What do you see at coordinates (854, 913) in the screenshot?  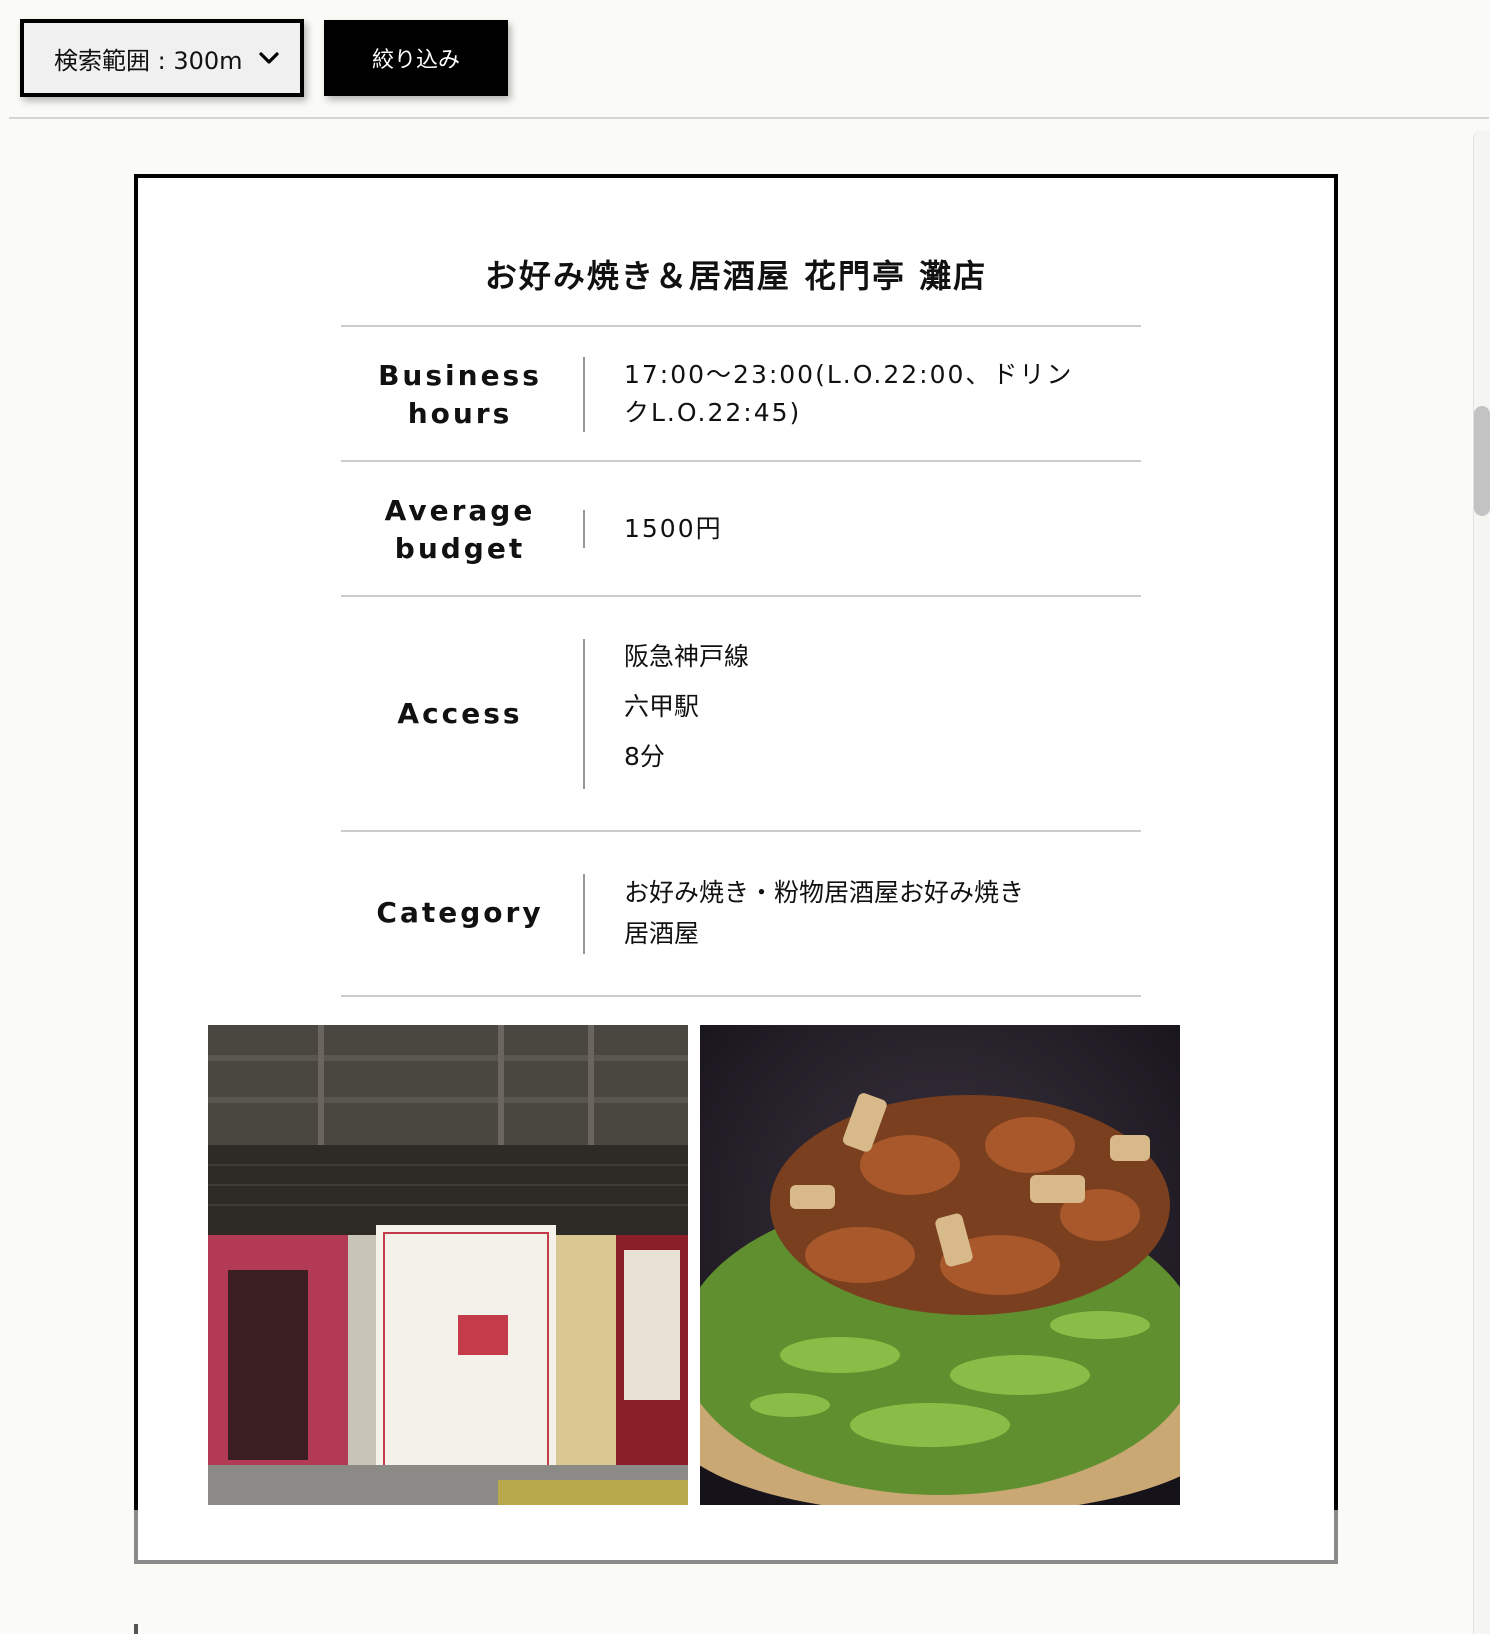 I see `category-value: お好み焼き・粉物居酒屋お好み焼き 居酒屋` at bounding box center [854, 913].